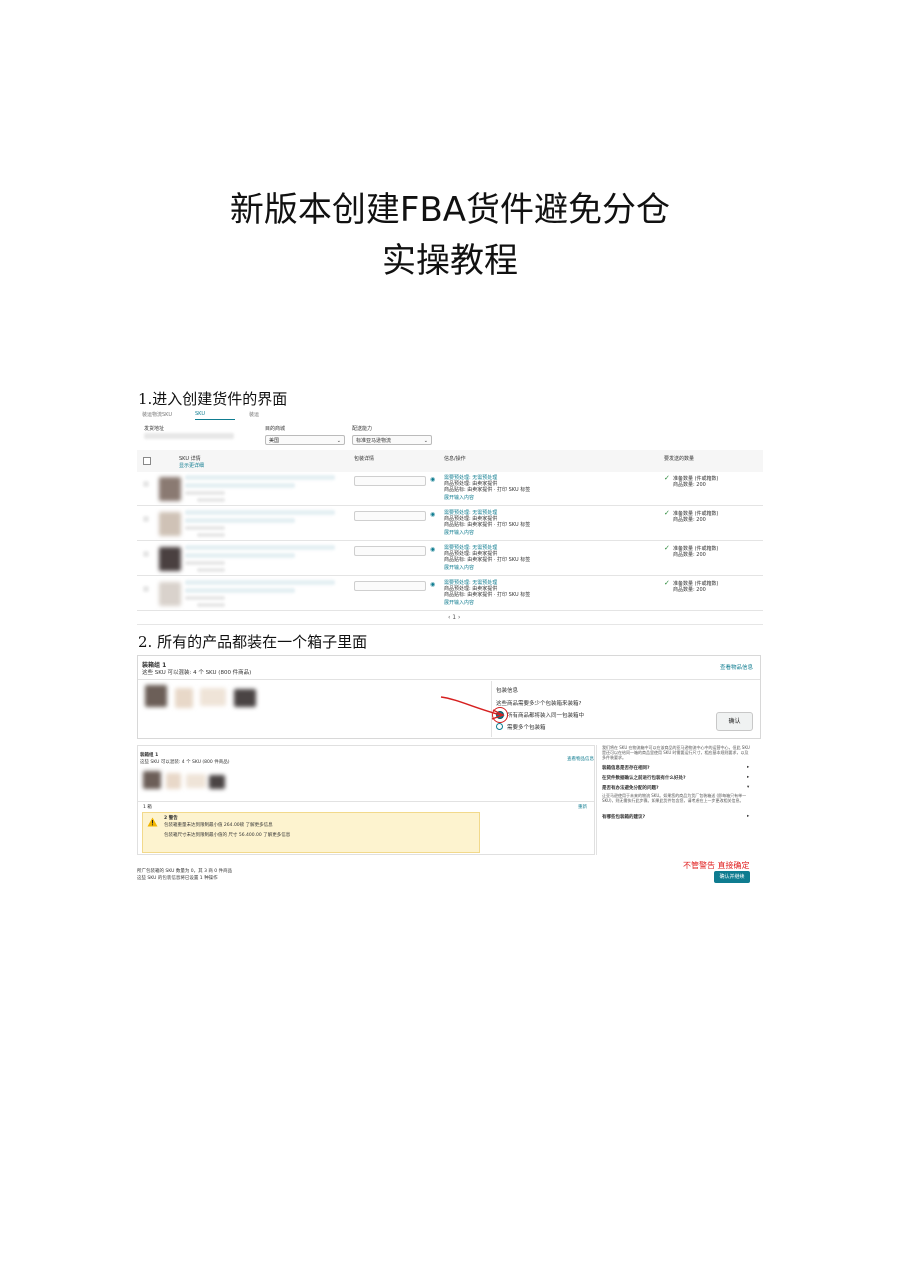  Describe the element at coordinates (190, 459) in the screenshot. I see `col-sku-header: SKU 详情` at that location.